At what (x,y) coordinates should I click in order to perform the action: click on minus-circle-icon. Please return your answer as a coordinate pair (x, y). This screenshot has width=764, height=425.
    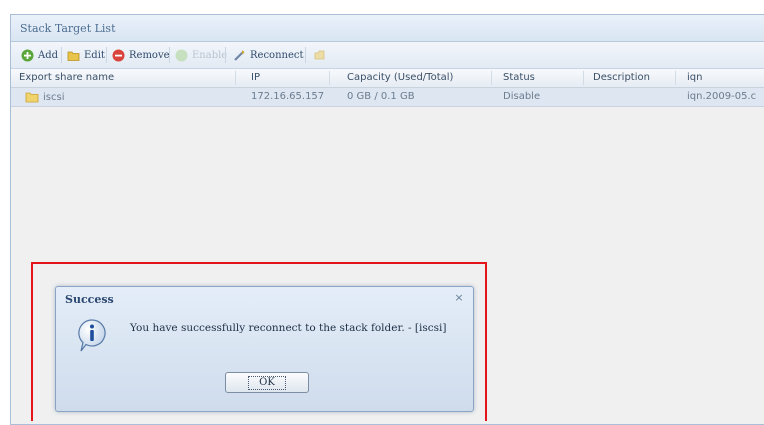
    Looking at the image, I should click on (118, 55).